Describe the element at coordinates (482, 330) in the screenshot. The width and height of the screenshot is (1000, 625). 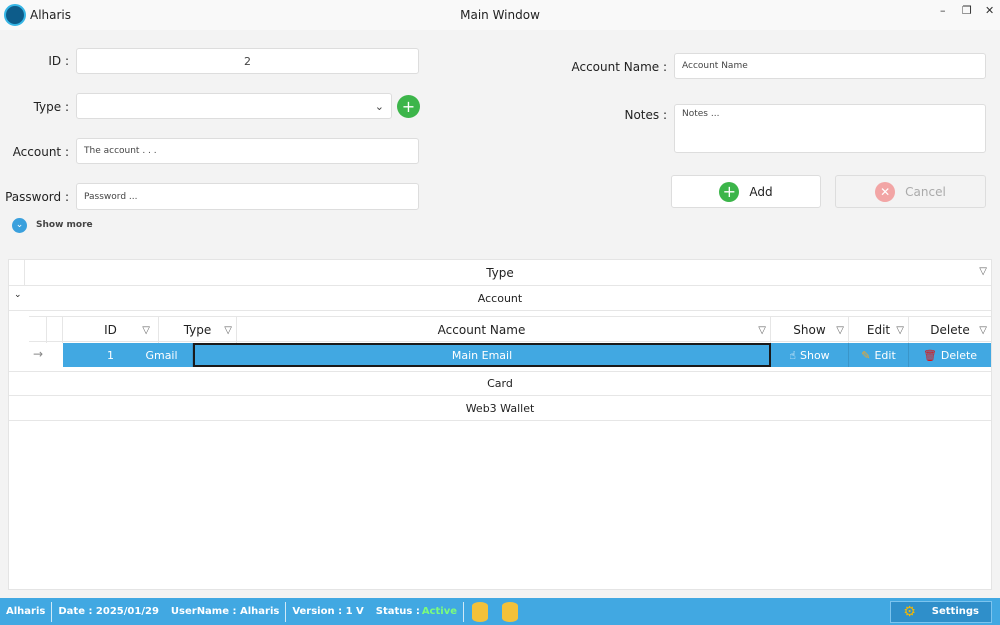
I see `column-header-account-name: Account Name ▽` at that location.